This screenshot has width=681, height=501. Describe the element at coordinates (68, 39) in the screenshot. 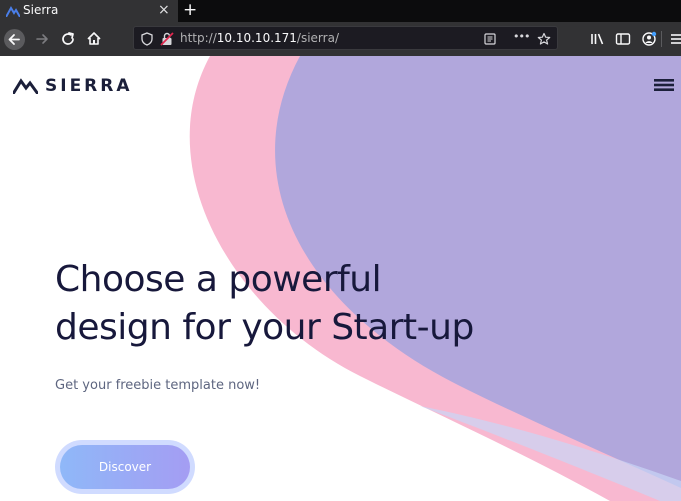

I see `reload-icon` at that location.